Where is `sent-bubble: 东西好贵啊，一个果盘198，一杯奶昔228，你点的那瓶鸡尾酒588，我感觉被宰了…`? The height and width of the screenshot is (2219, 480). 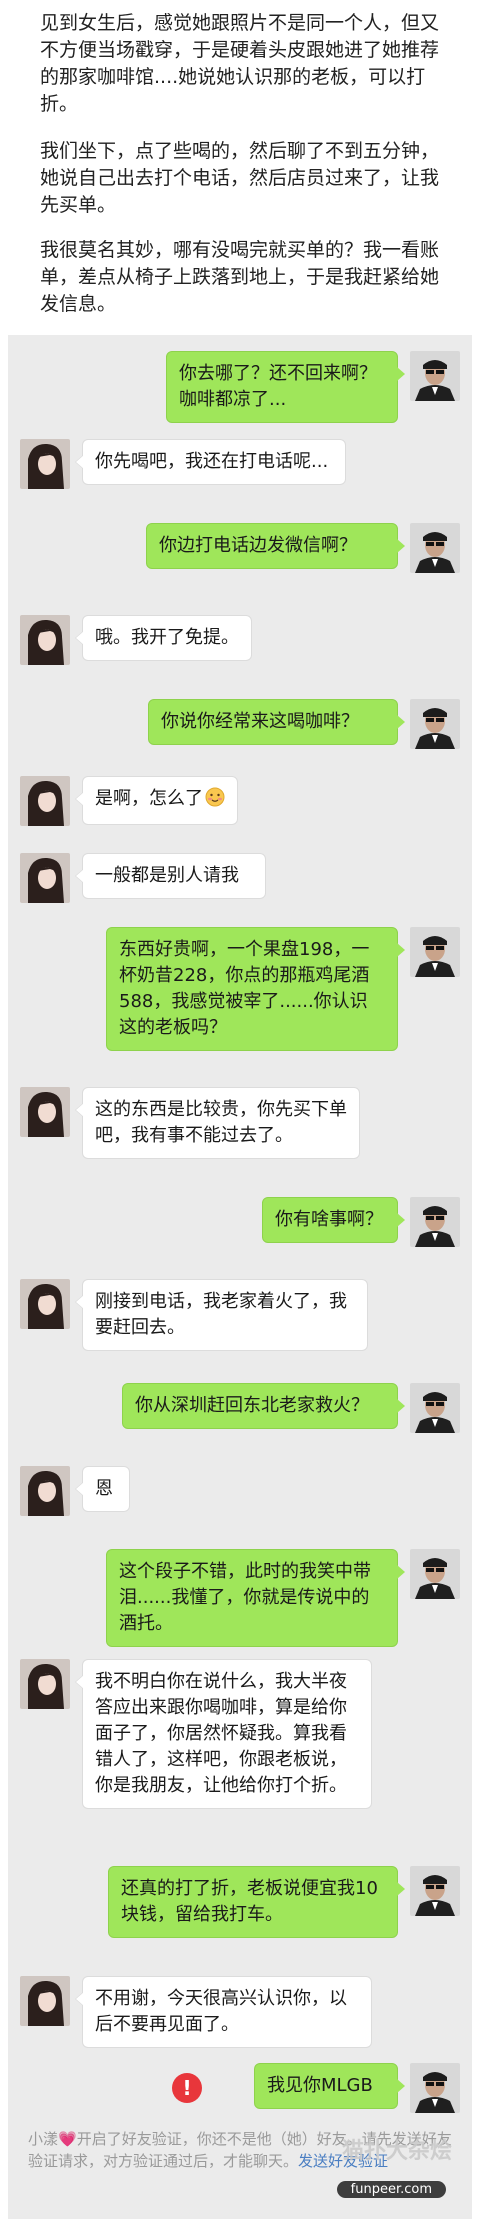
sent-bubble: 东西好贵啊，一个果盘198，一杯奶昔228，你点的那瓶鸡尾酒588，我感觉被宰了… is located at coordinates (255, 989).